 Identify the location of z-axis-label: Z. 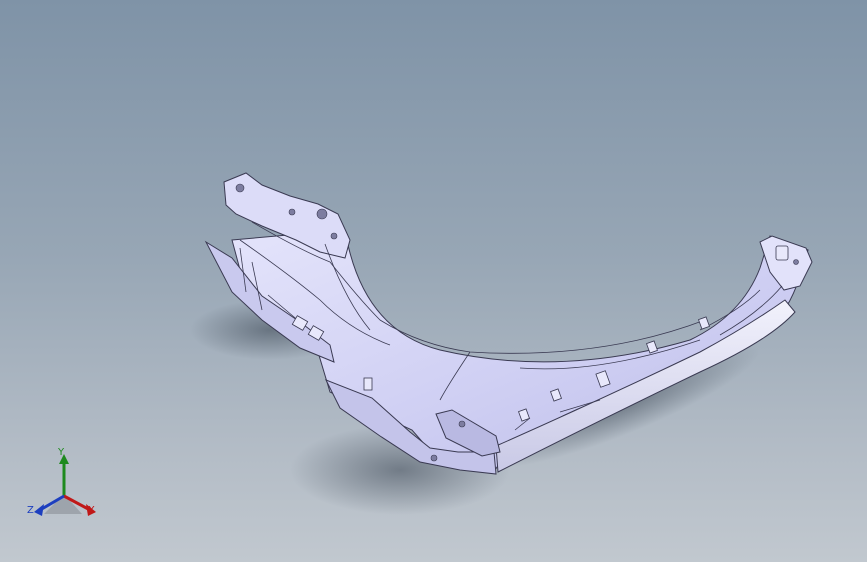
(30, 510).